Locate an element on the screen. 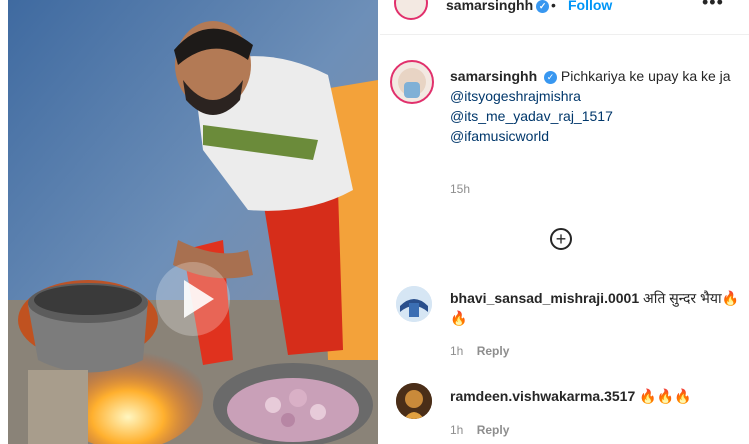 This screenshot has height=444, width=749. post-header: samarsinghh ✓ • Follow ••• is located at coordinates (564, 17).